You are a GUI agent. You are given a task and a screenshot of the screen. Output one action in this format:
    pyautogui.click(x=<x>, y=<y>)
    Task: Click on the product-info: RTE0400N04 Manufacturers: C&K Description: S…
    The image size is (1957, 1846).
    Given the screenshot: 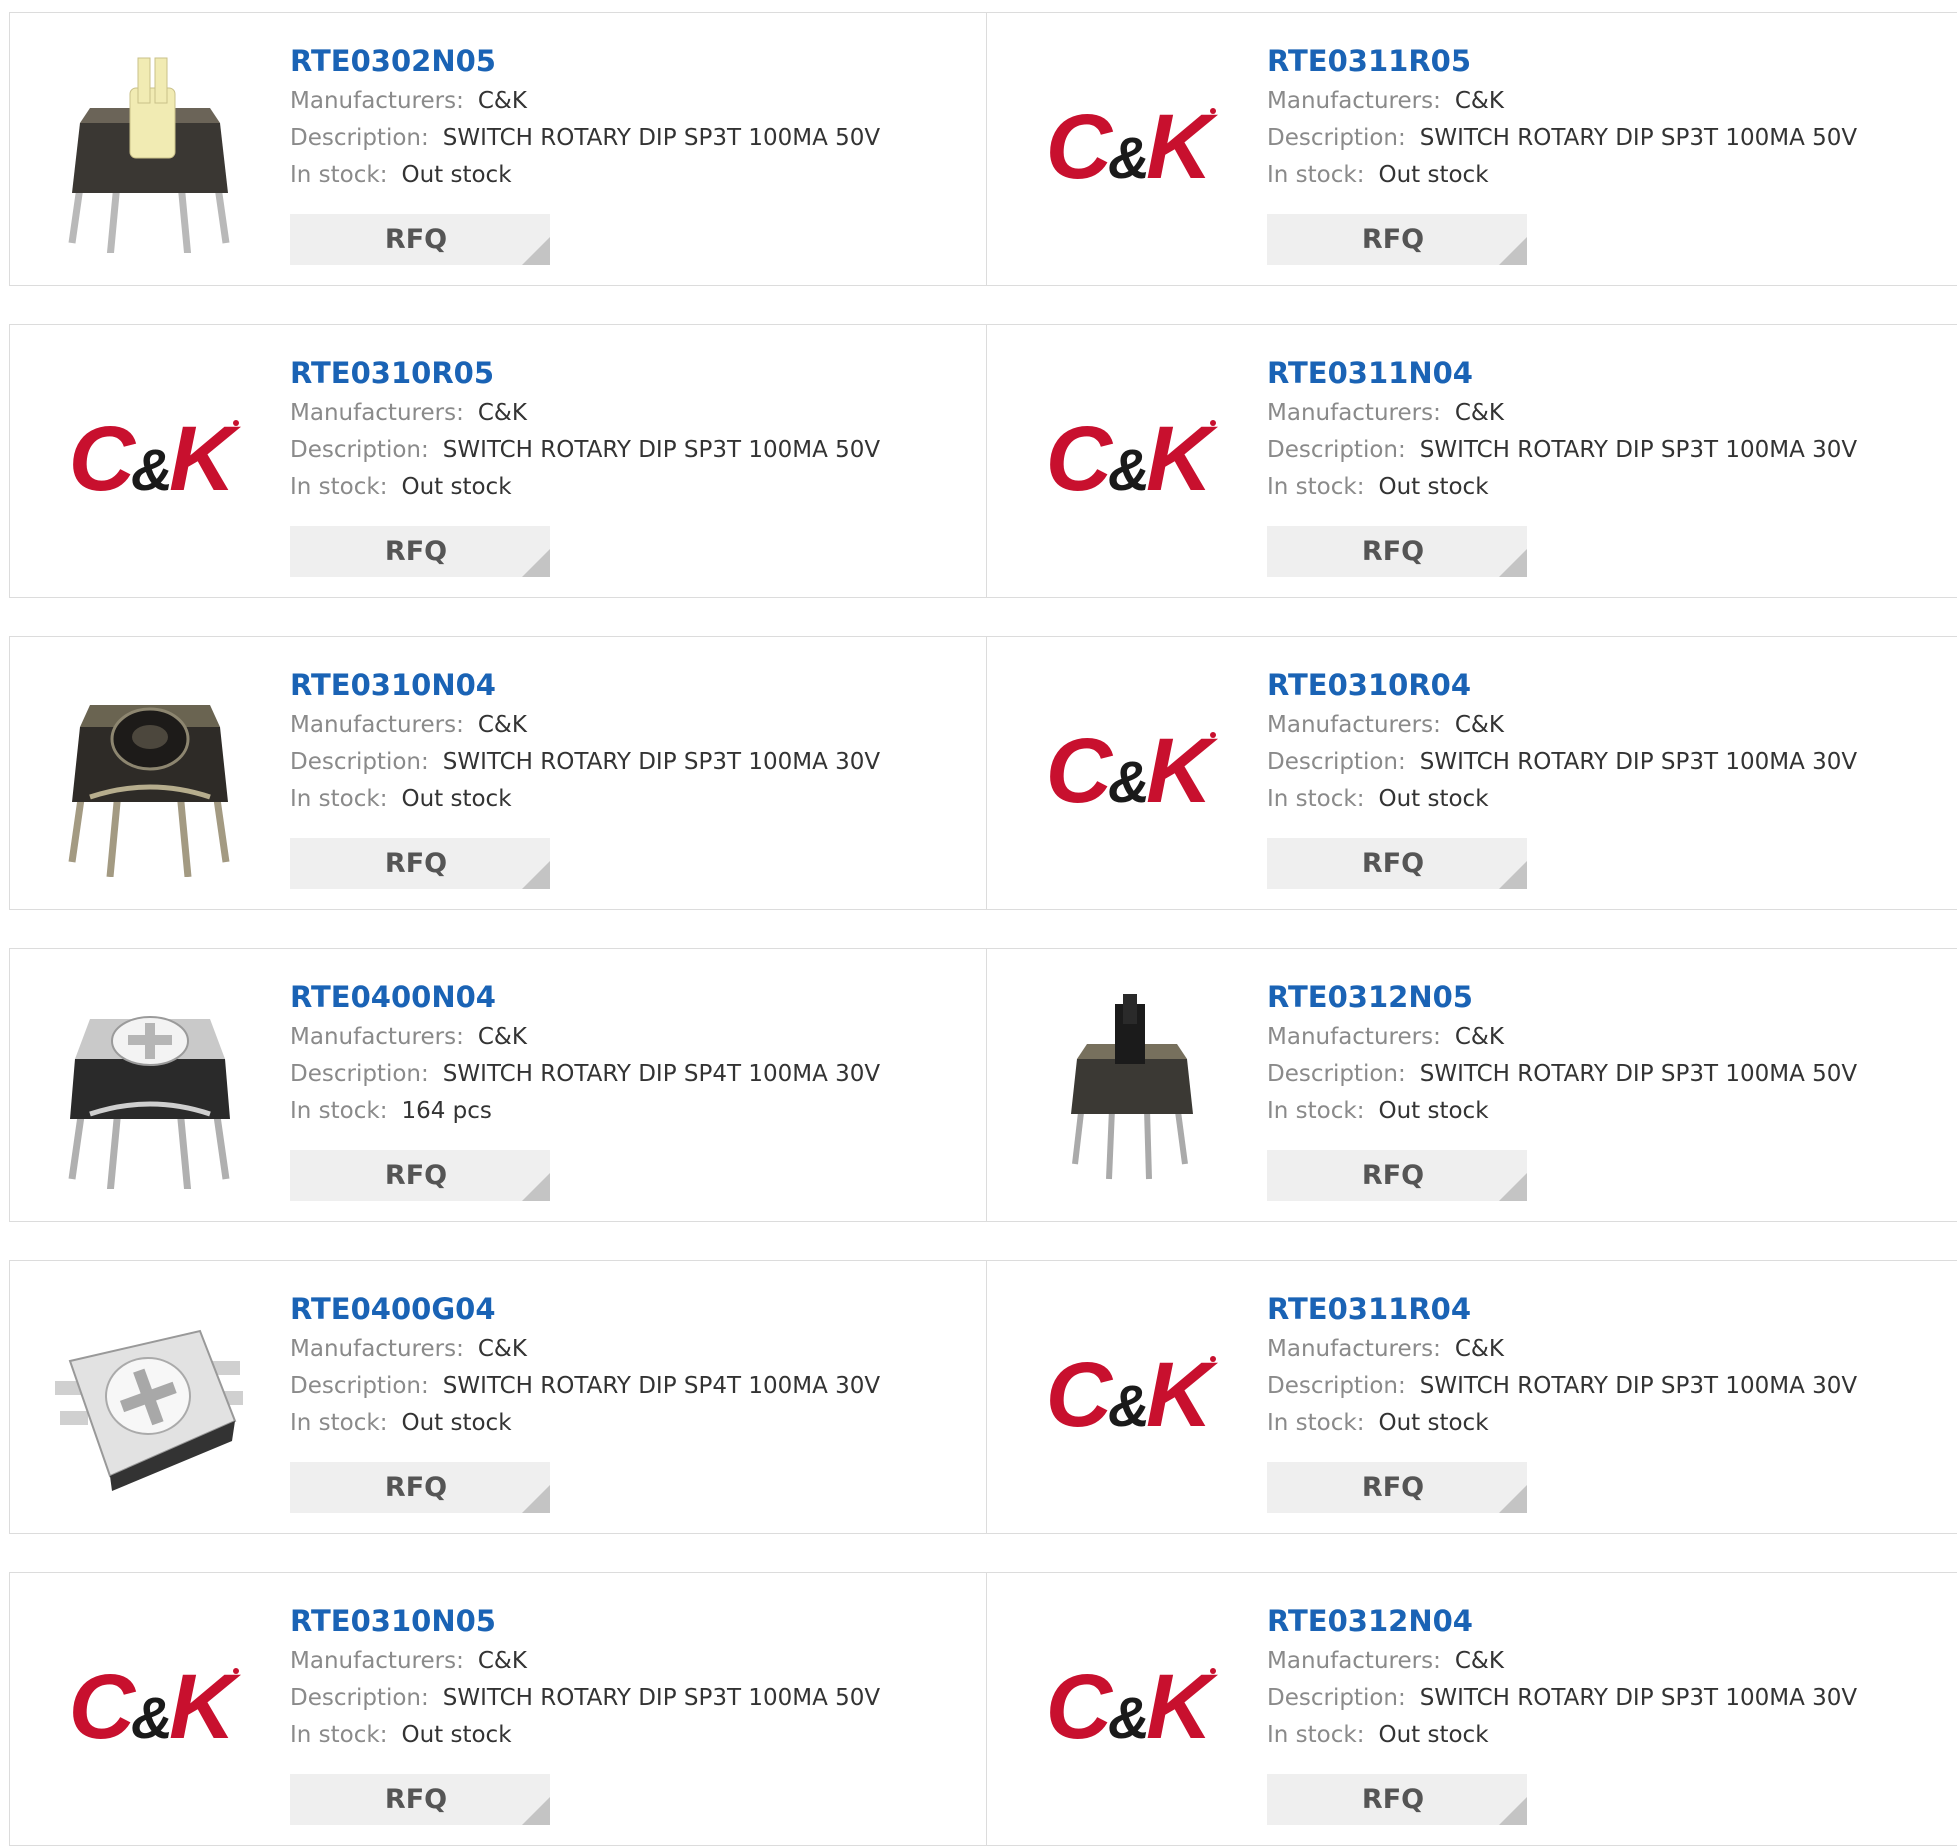 What is the action you would take?
    pyautogui.click(x=633, y=1054)
    